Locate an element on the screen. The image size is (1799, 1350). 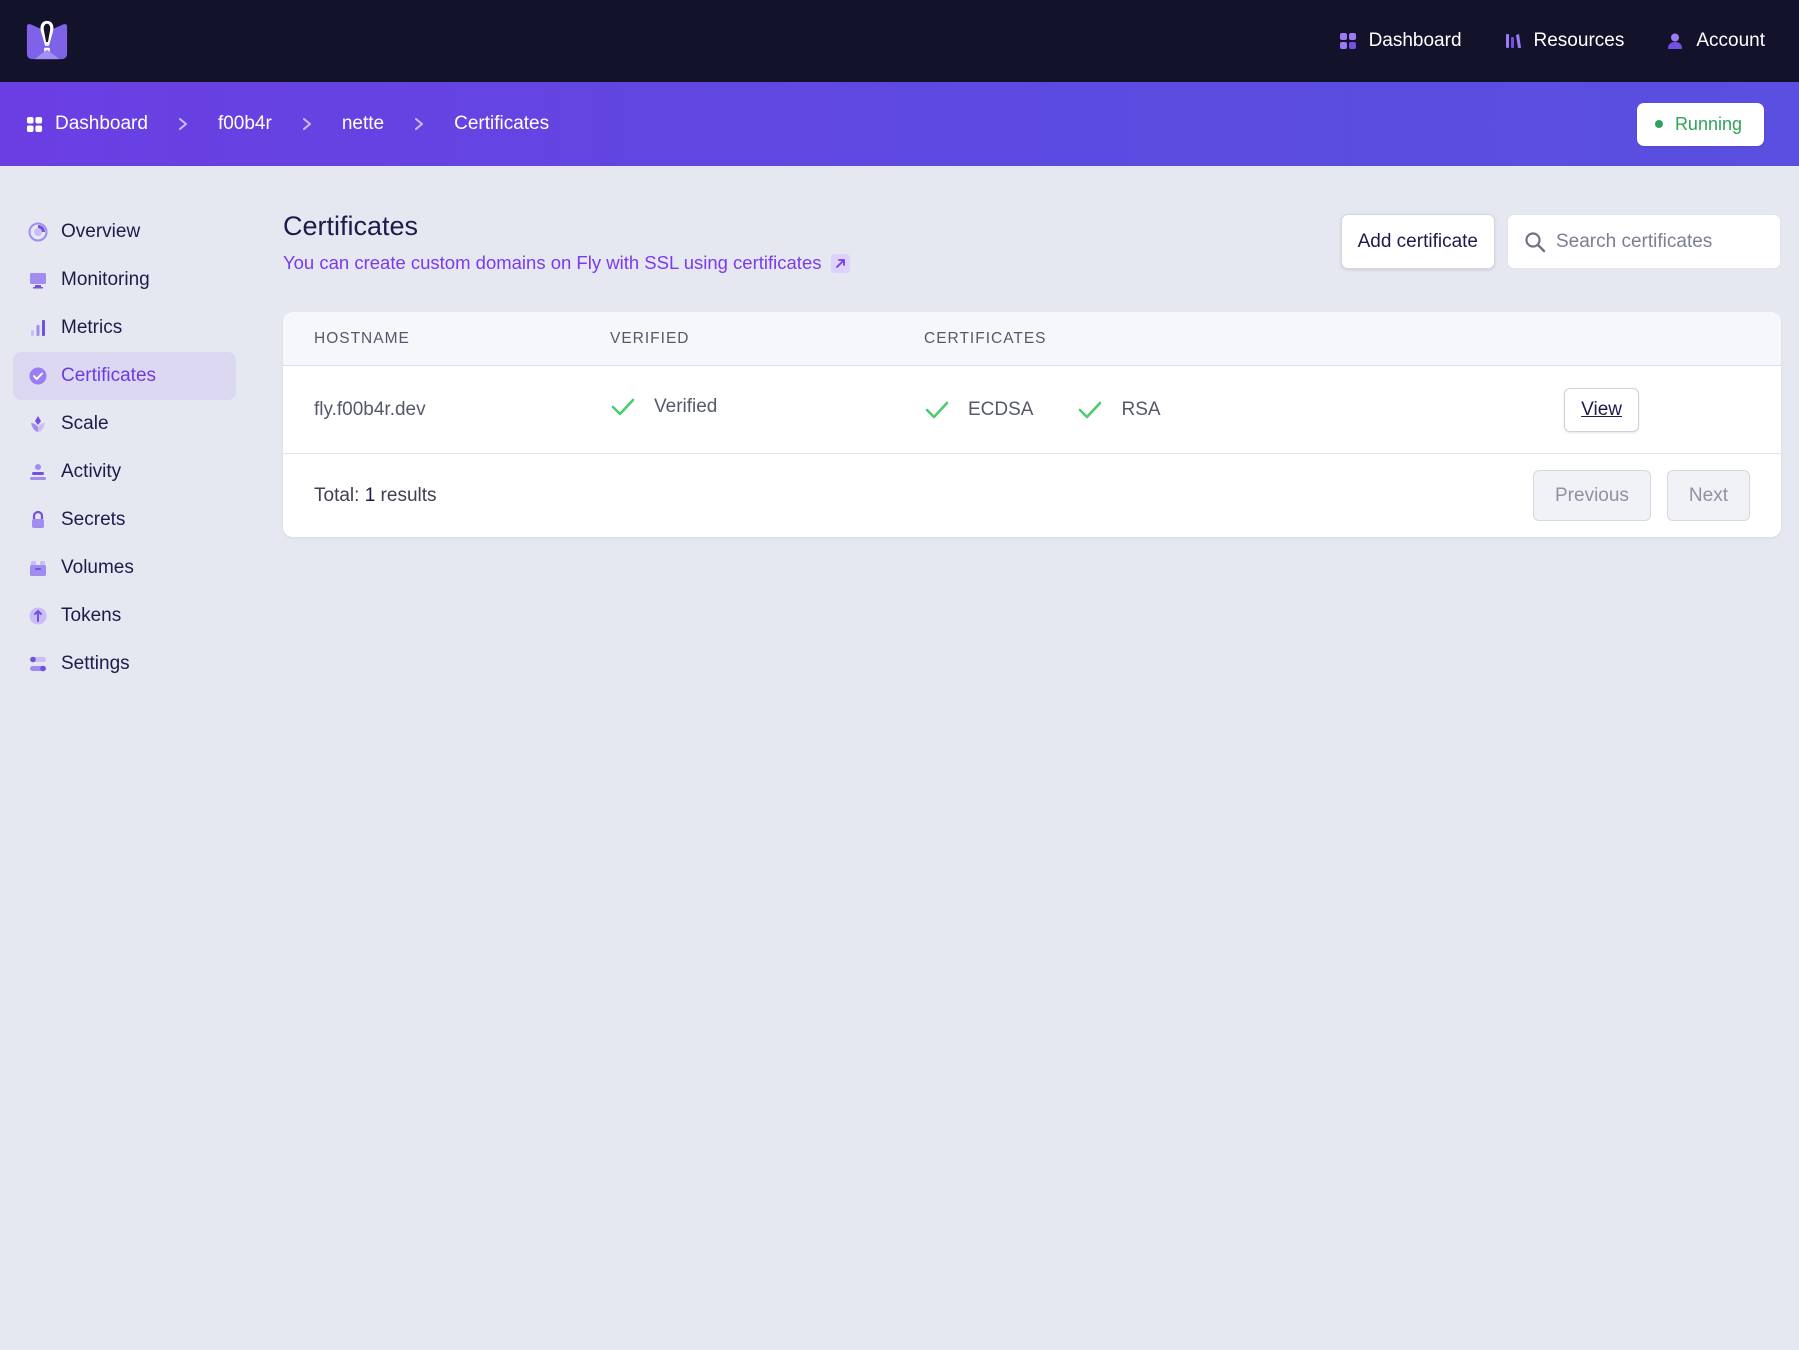
cert-ecdsa: ECDSA is located at coordinates (978, 410).